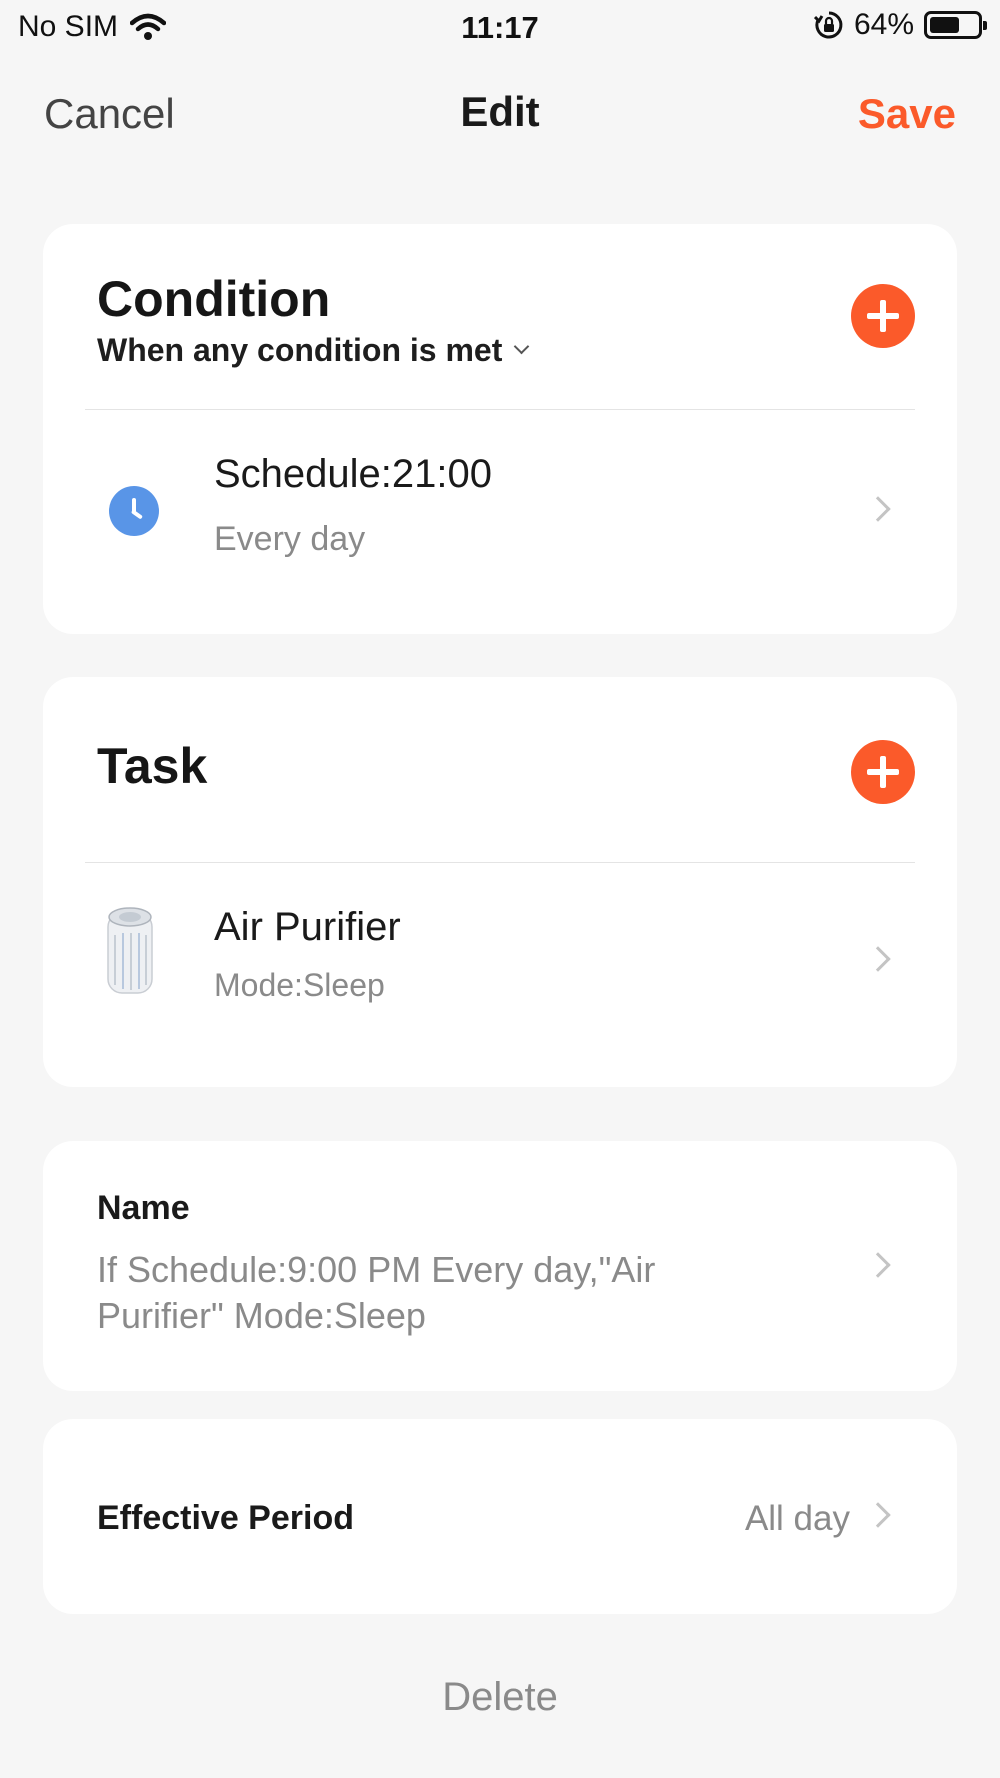  I want to click on effective-period-value: All day, so click(797, 1518).